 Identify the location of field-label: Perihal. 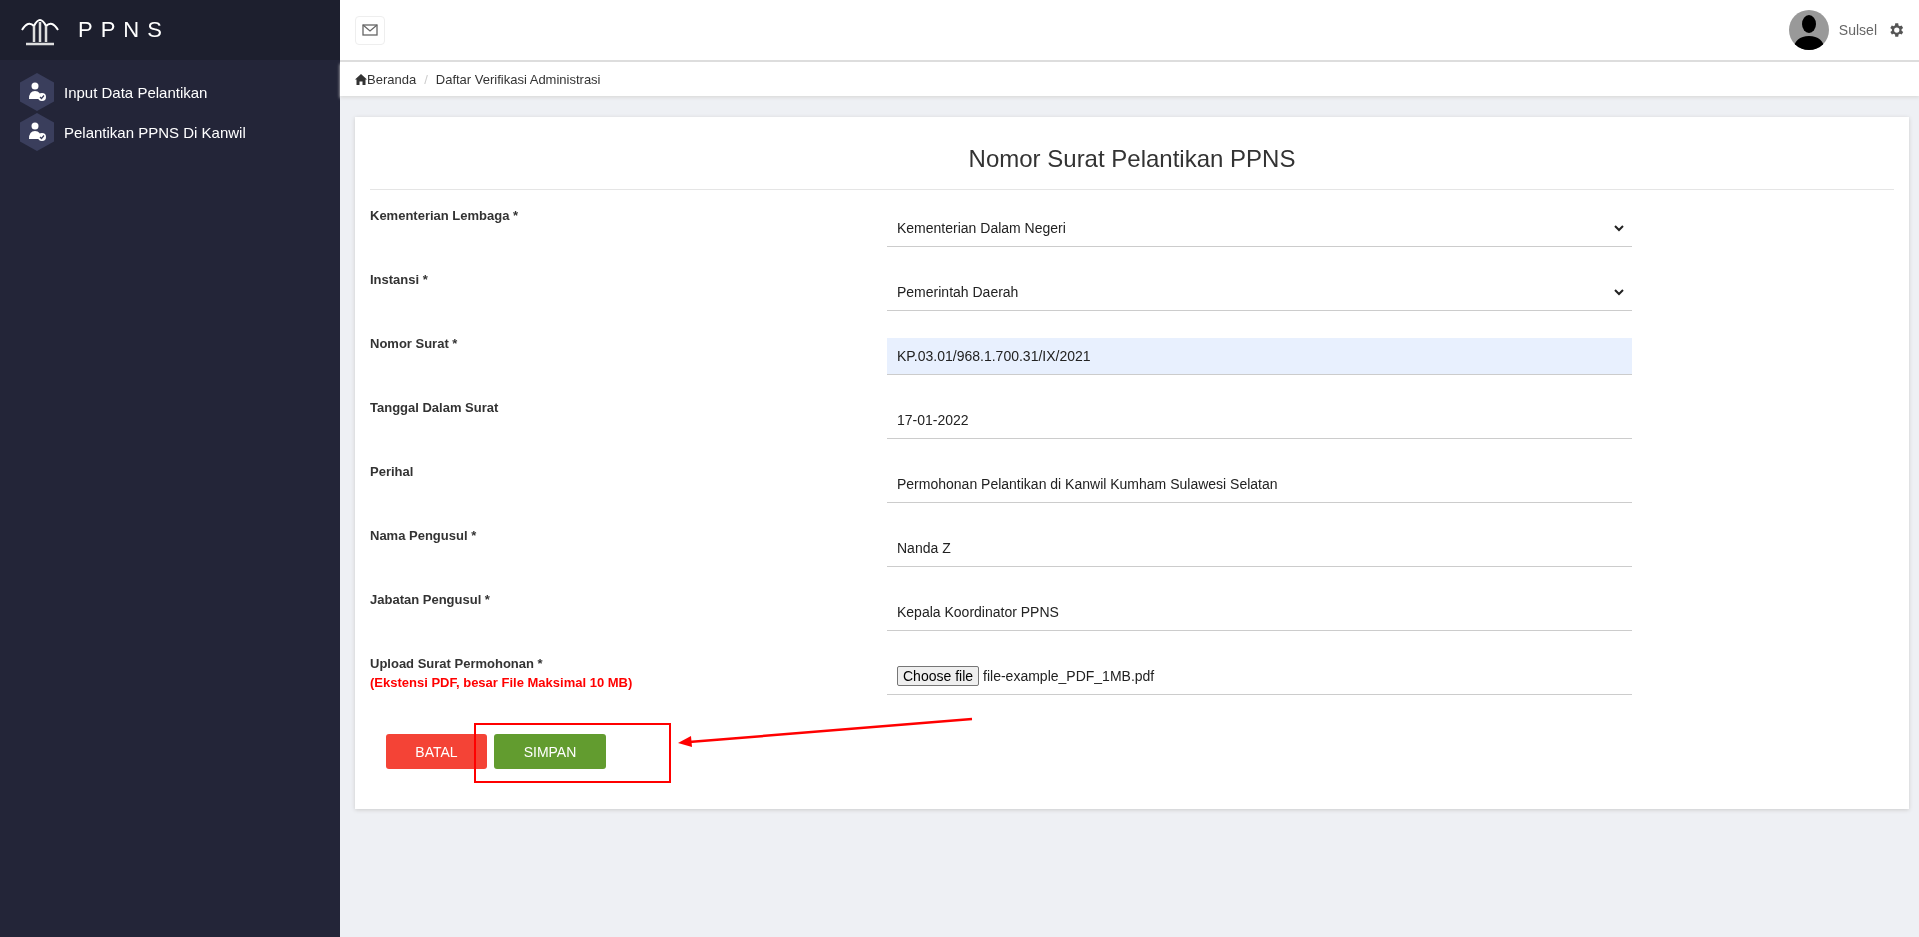
(392, 471).